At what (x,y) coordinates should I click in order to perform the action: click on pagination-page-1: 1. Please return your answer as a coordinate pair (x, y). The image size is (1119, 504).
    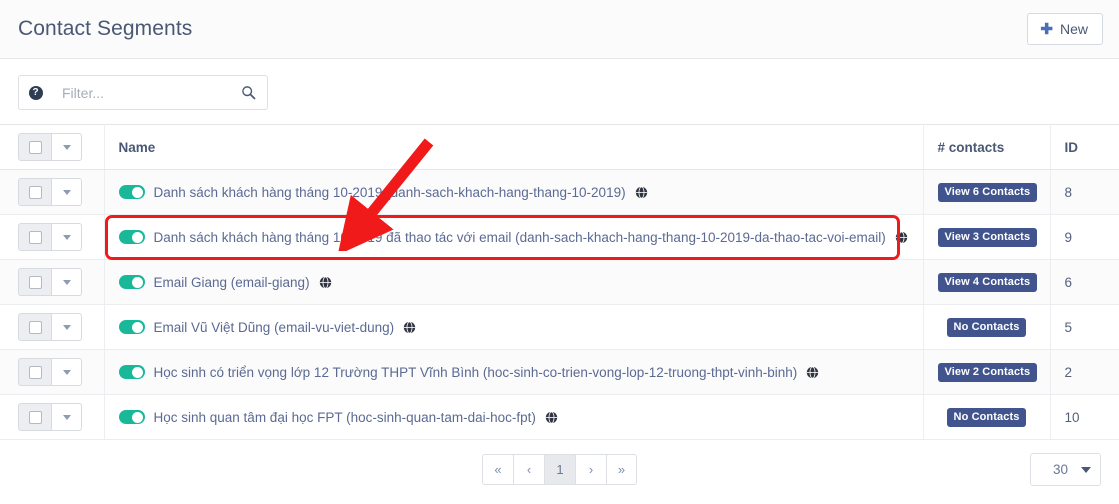
    Looking at the image, I should click on (559, 469).